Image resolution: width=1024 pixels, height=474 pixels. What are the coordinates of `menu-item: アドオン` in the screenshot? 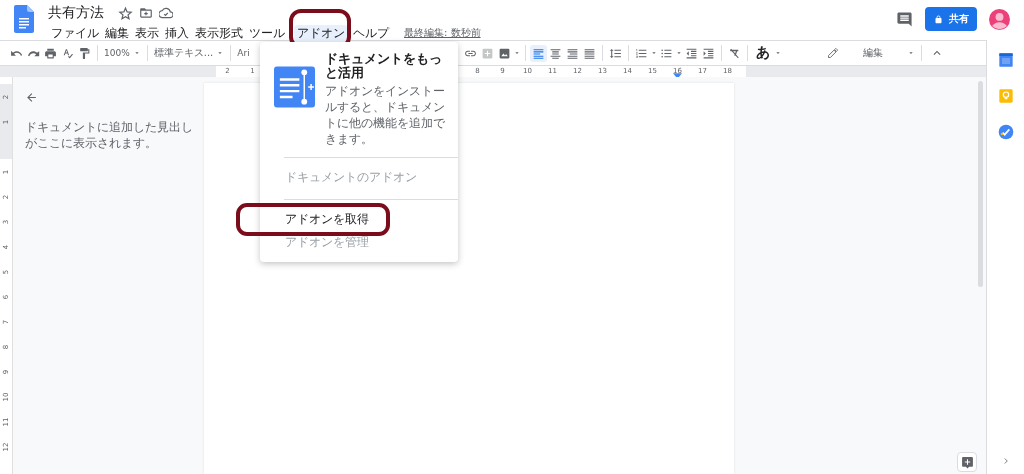 It's located at (321, 33).